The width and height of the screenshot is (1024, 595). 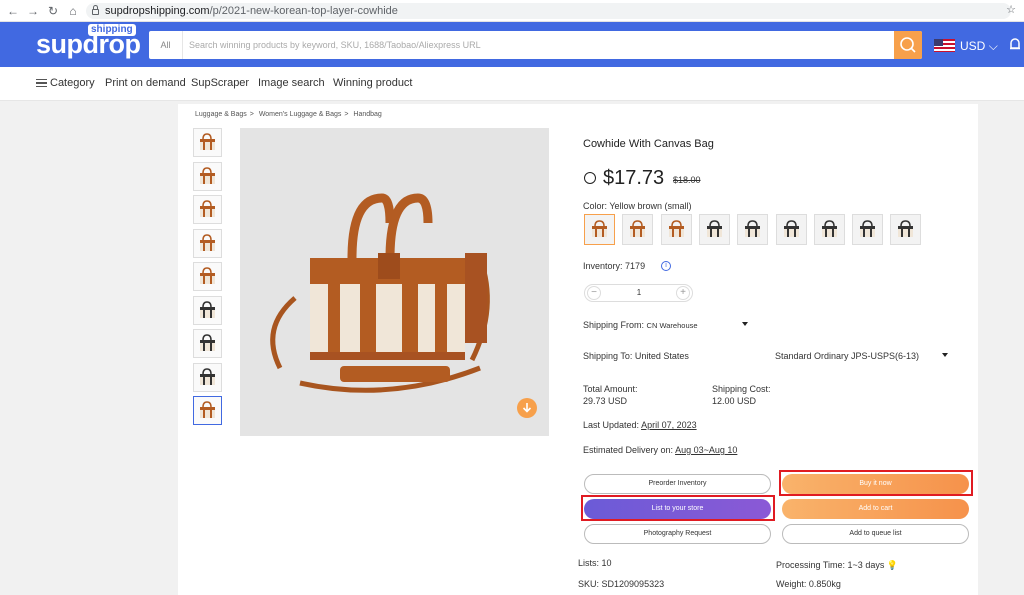 I want to click on last-updated-row: Last Updated: April 07, 2023, so click(x=640, y=425).